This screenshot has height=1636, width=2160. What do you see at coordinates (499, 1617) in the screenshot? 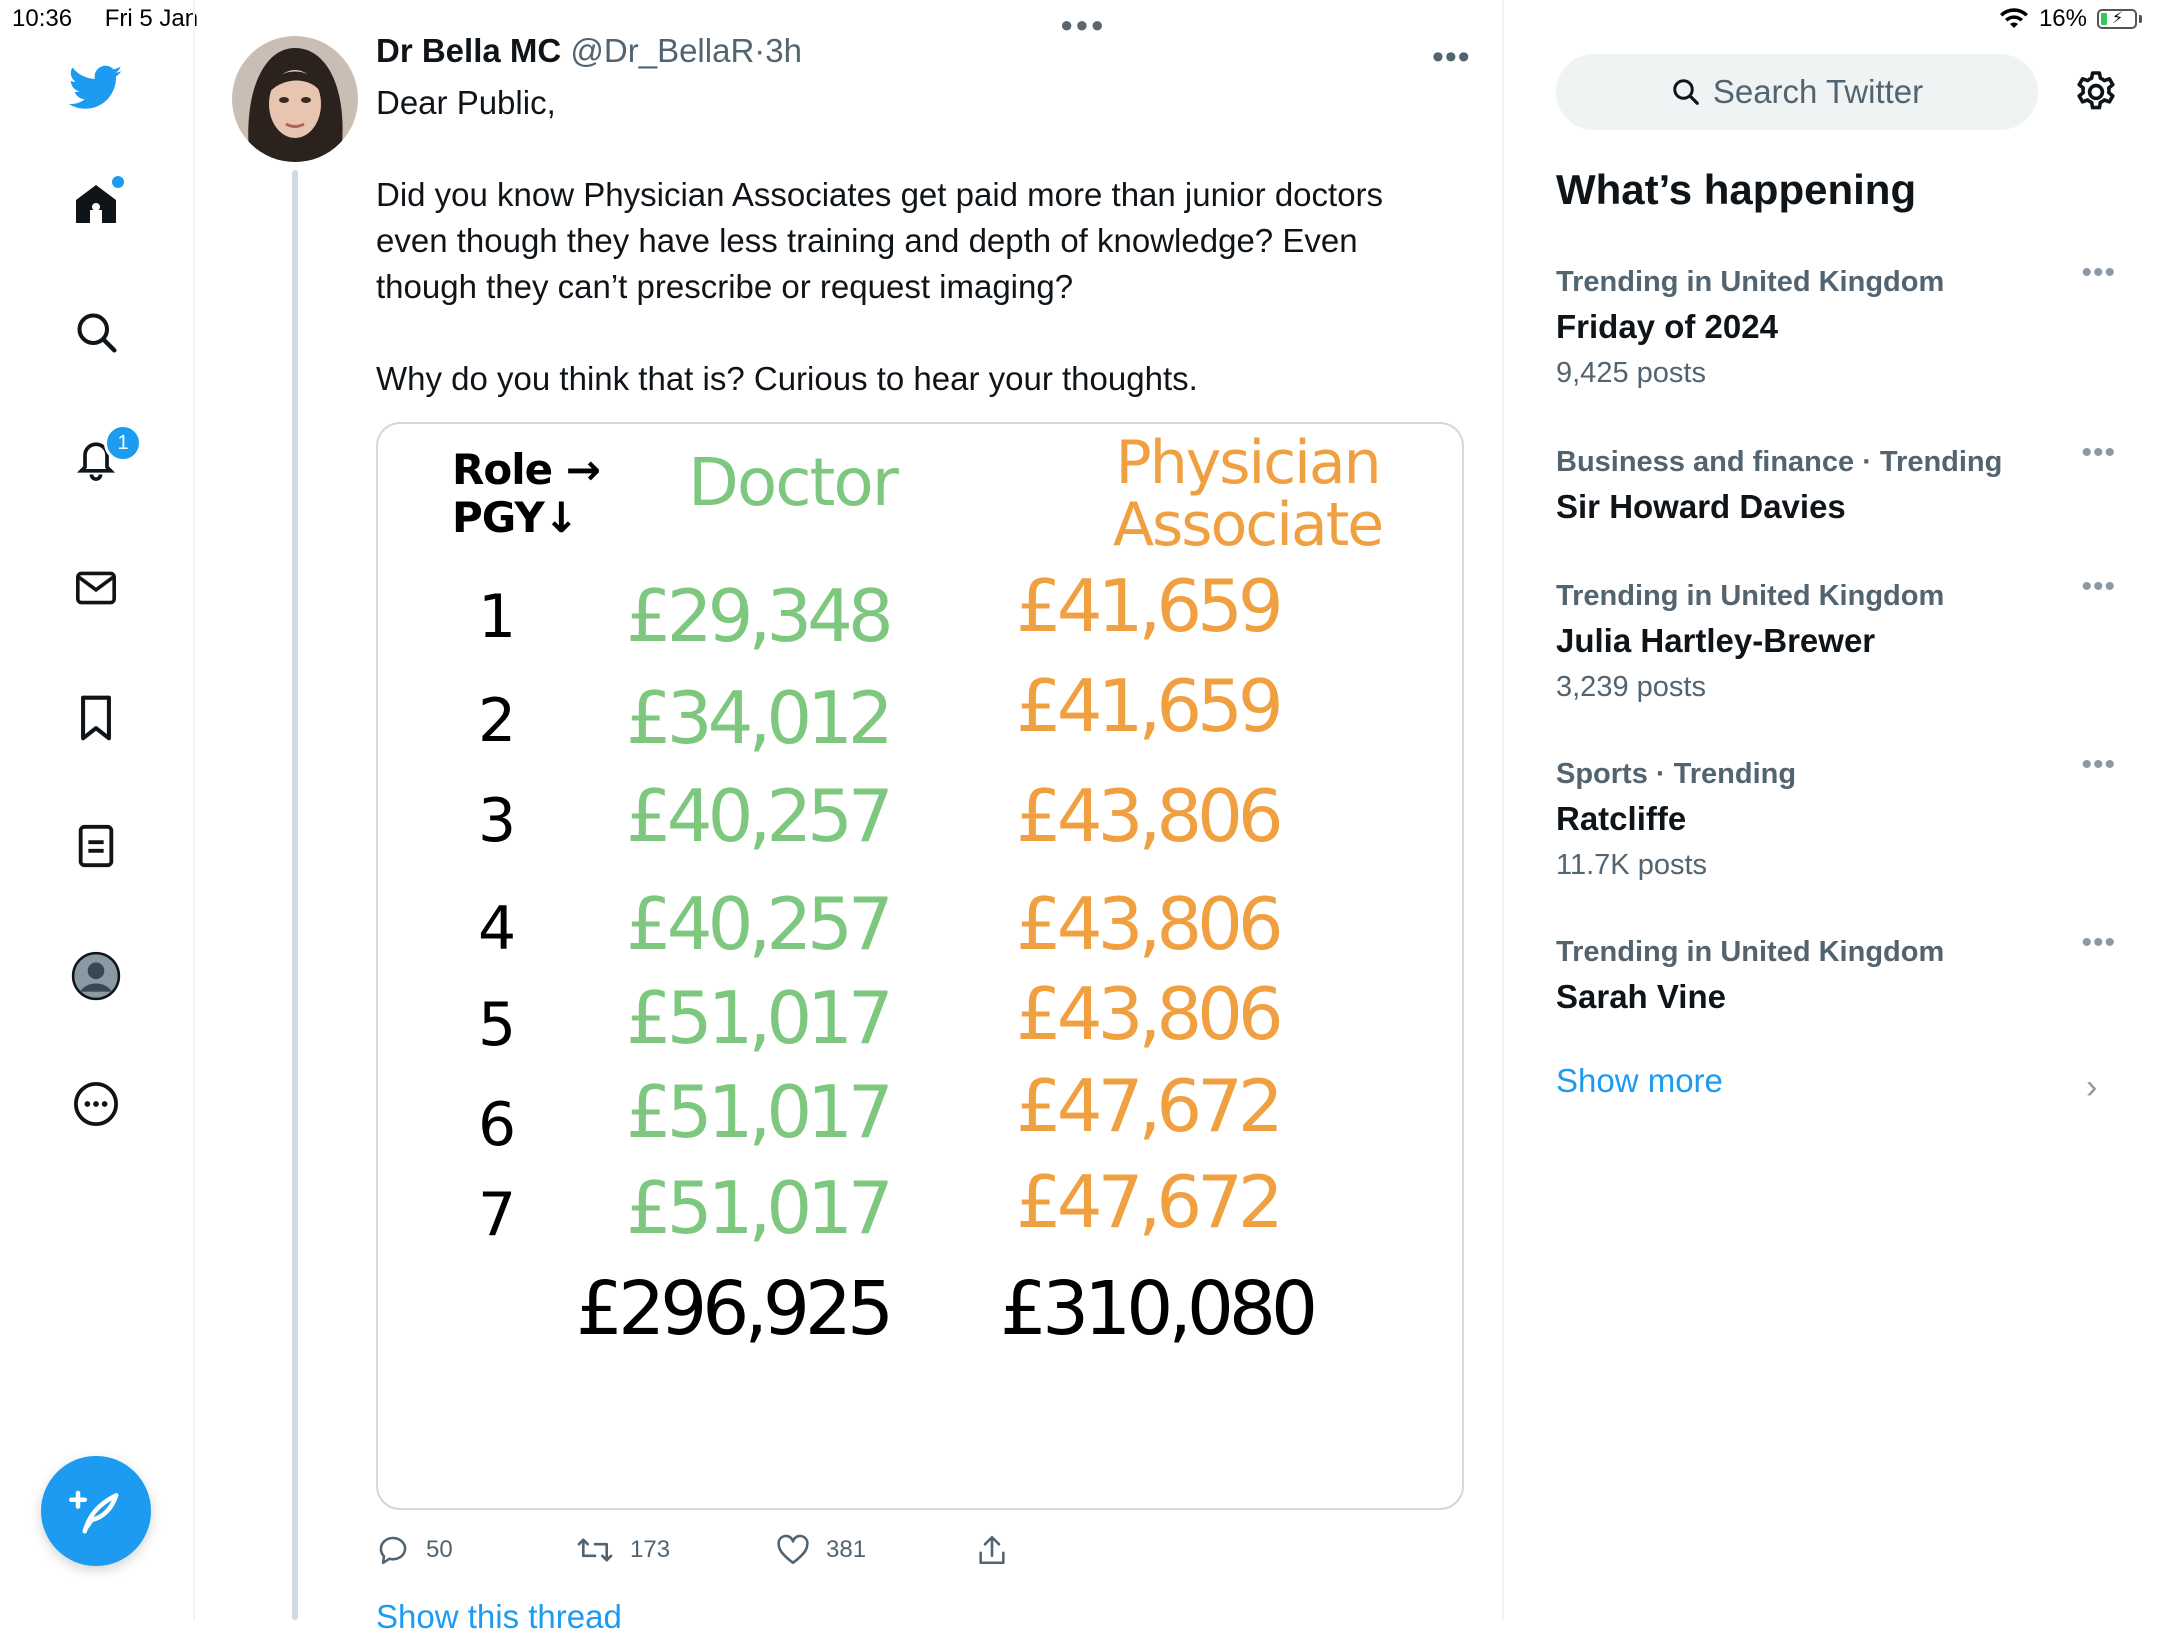
I see `show-thread-link: Show this thread` at bounding box center [499, 1617].